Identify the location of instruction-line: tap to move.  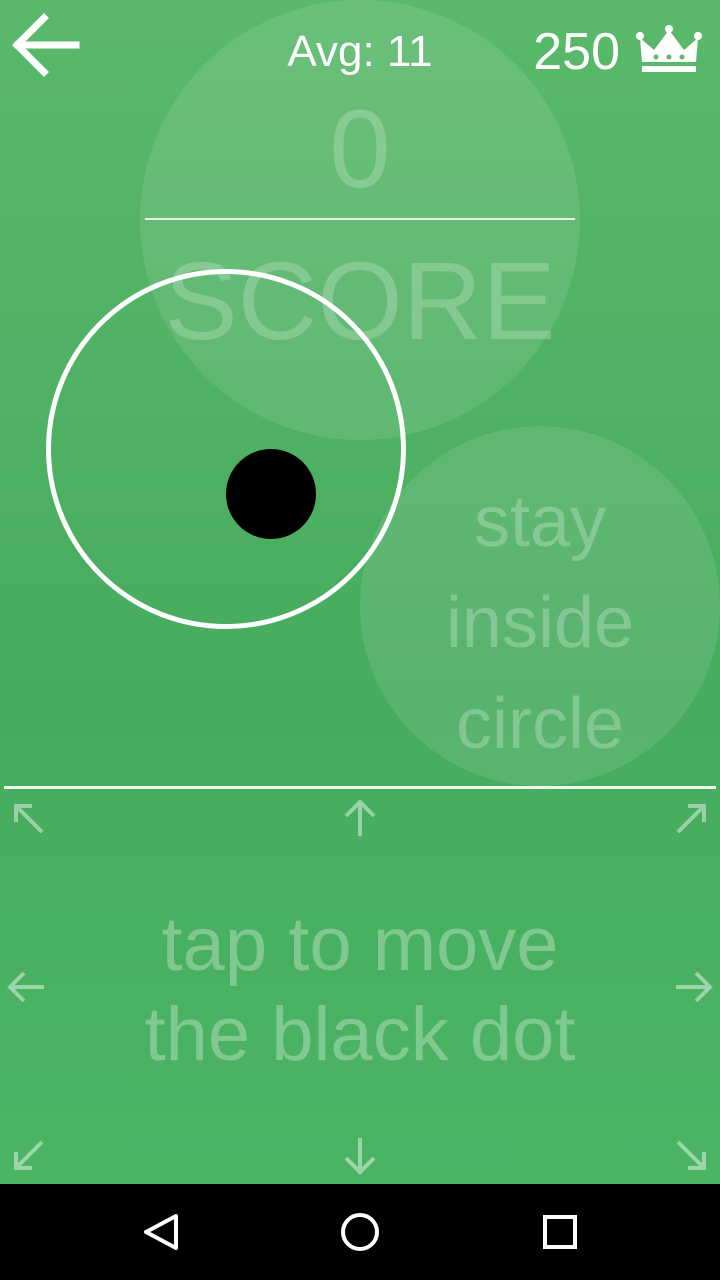
(360, 944).